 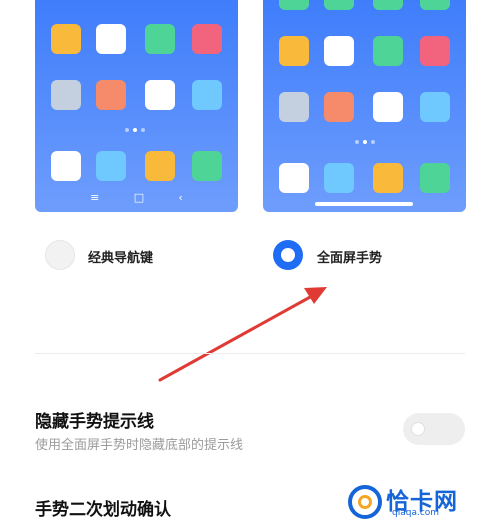 What do you see at coordinates (416, 513) in the screenshot?
I see `watermark-url: qiaqa.com` at bounding box center [416, 513].